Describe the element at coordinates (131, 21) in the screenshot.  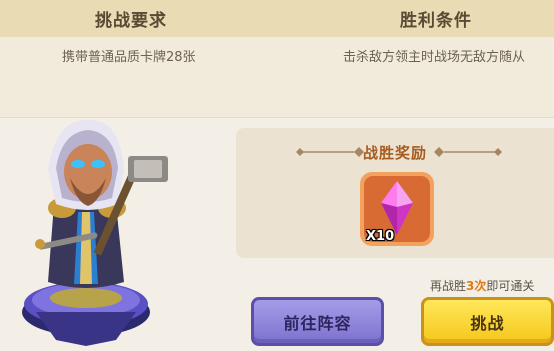
I see `requirements-title: 挑战要求` at that location.